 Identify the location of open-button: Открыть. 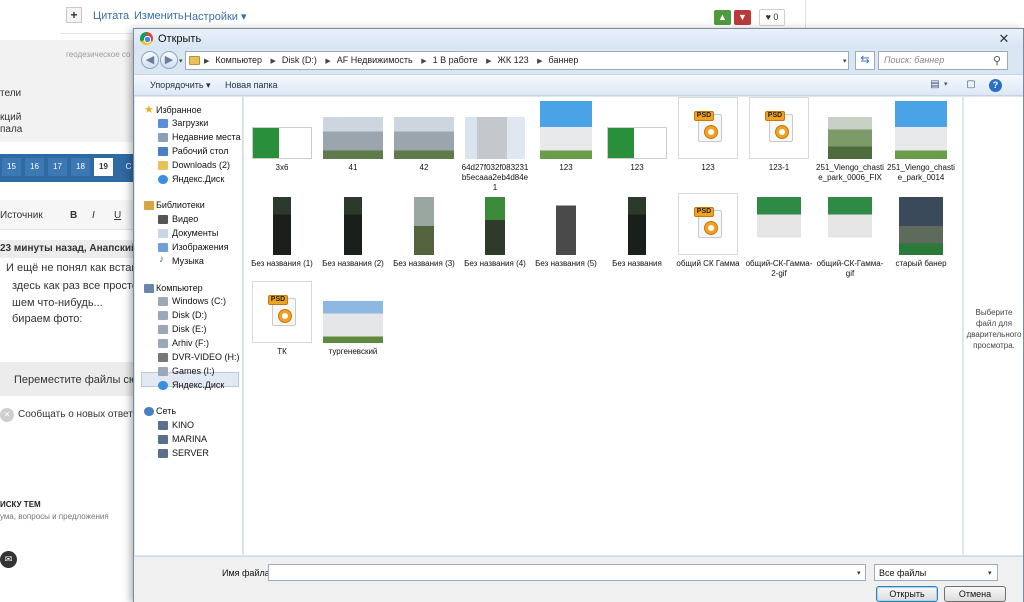
(907, 594).